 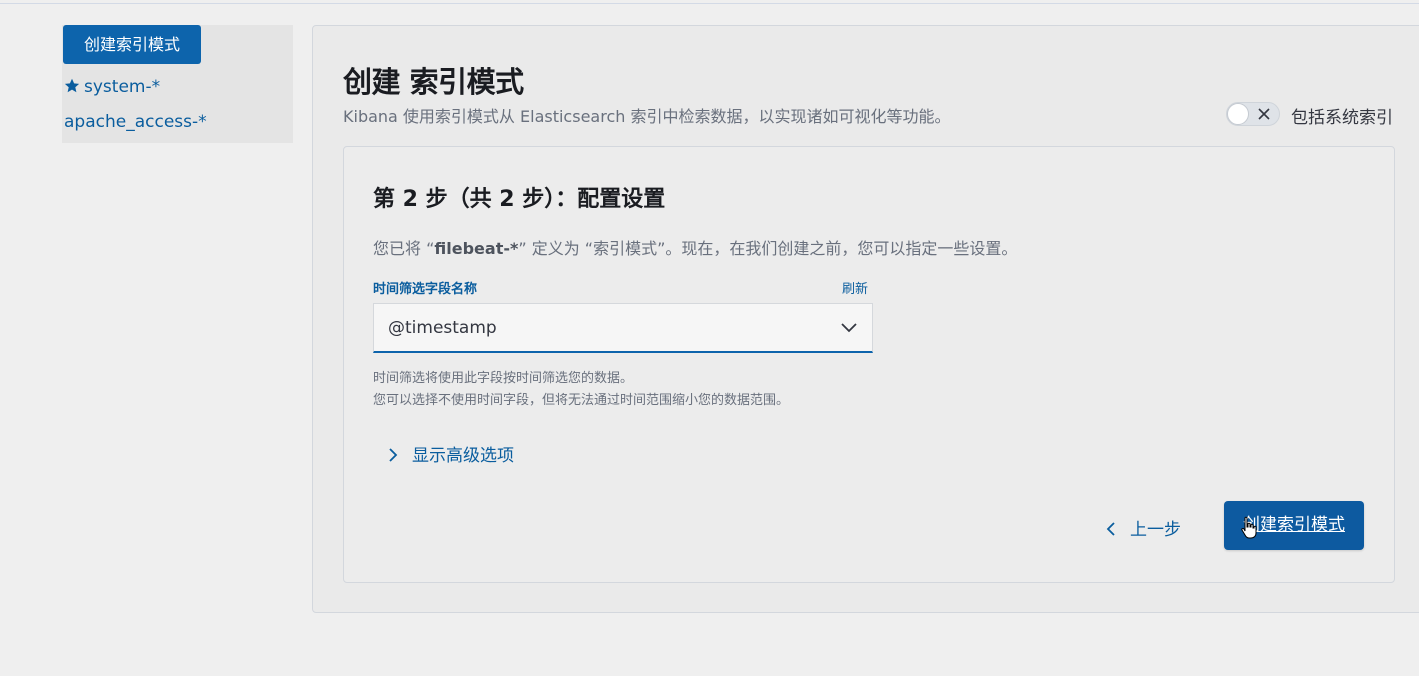 I want to click on star-icon, so click(x=72, y=85).